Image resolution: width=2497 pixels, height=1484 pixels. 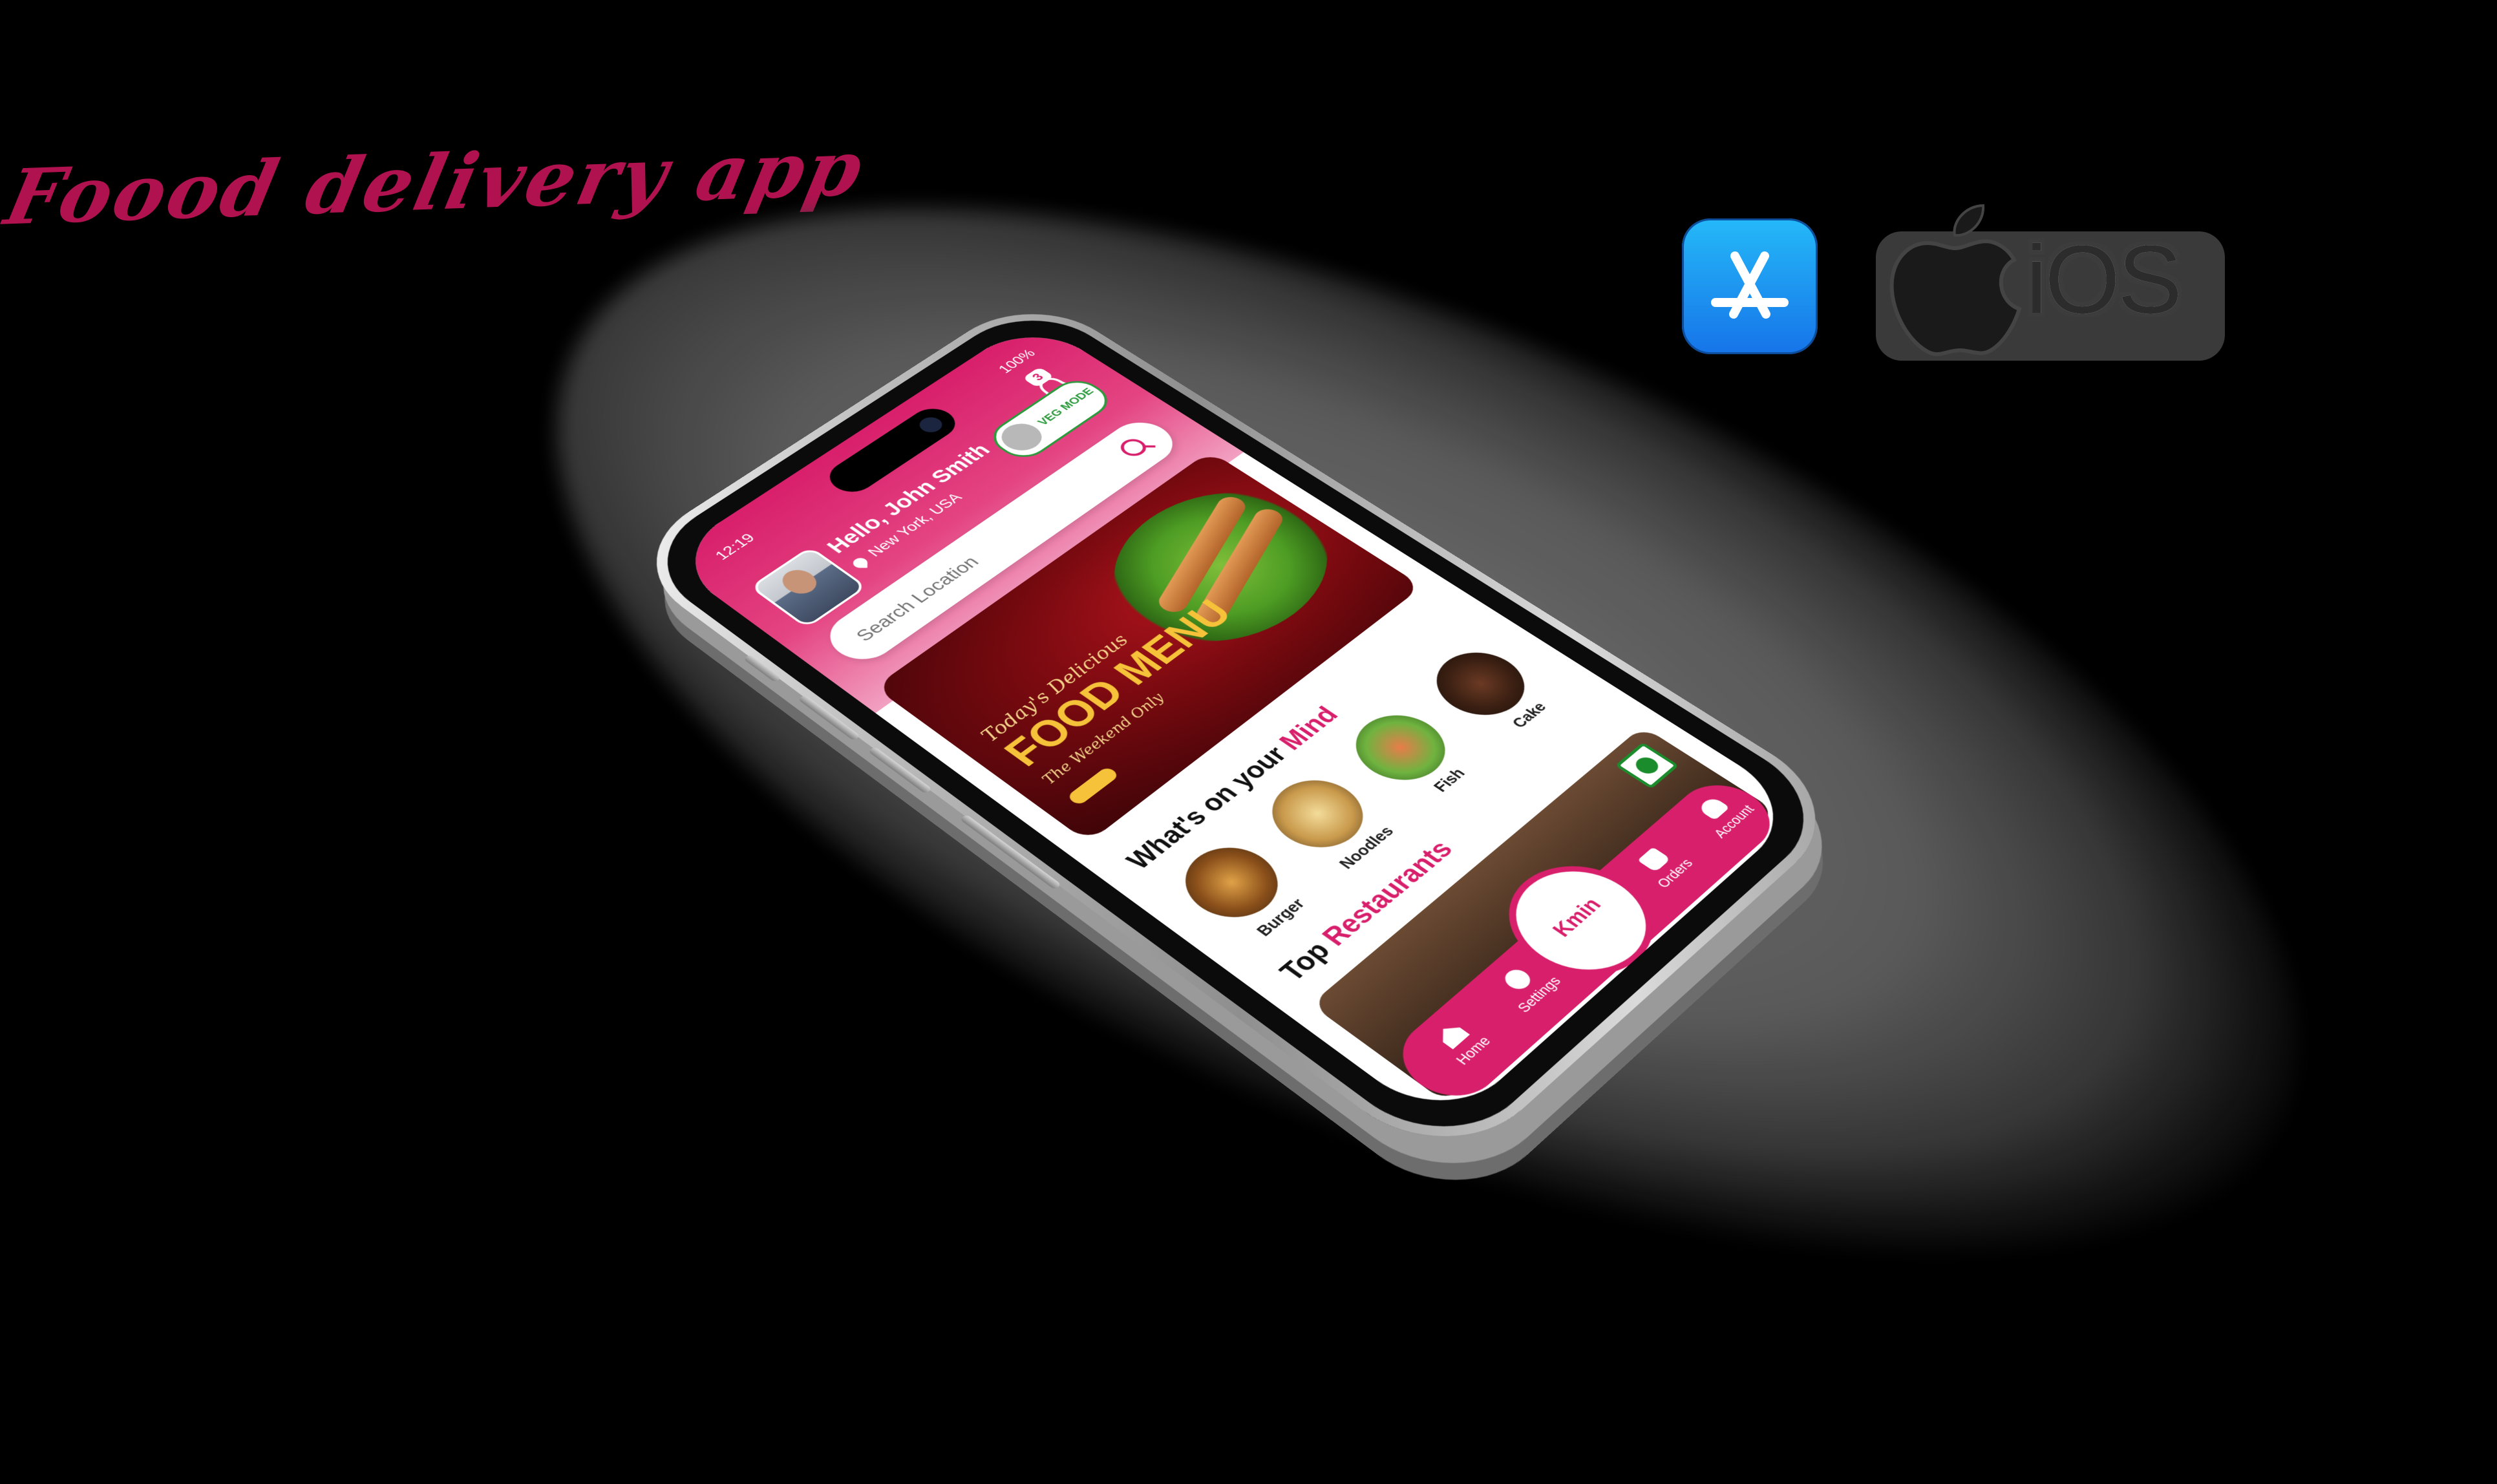 I want to click on ios-label: iOS, so click(x=2104, y=280).